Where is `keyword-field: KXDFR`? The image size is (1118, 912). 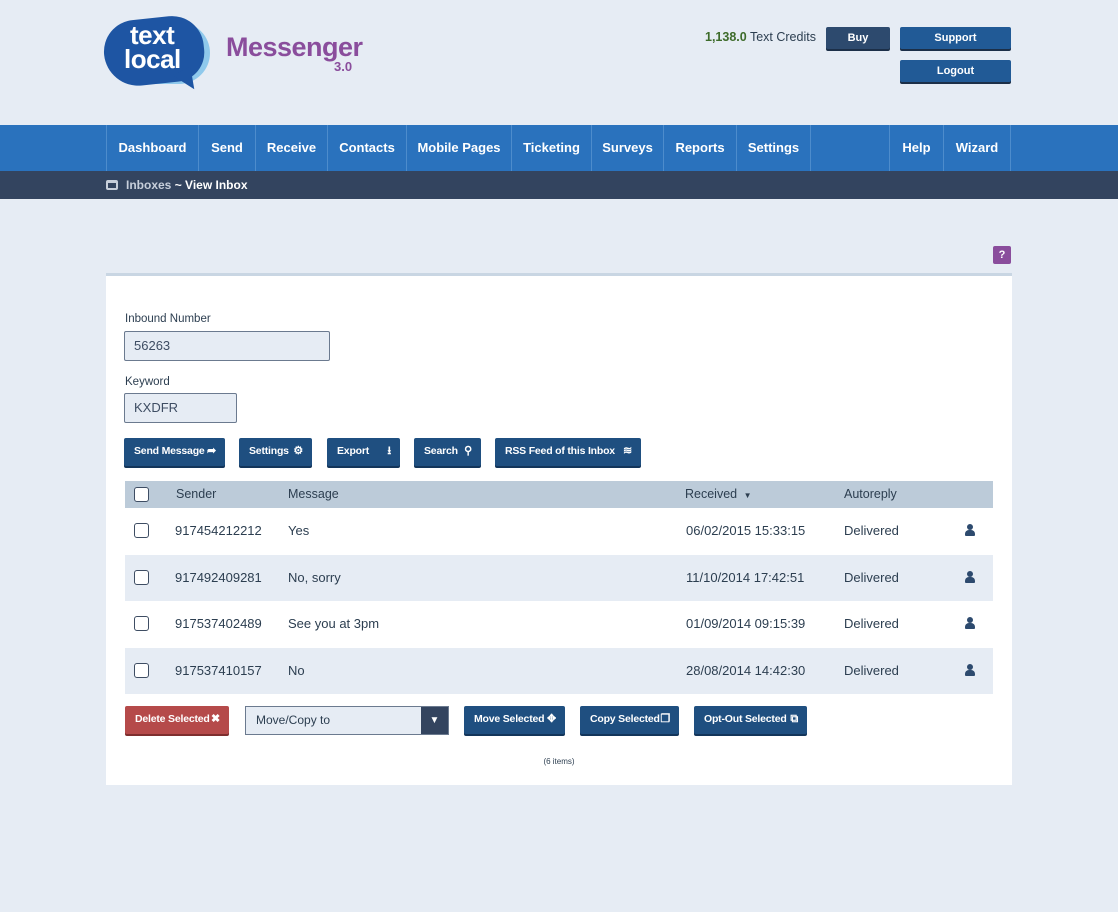 keyword-field: KXDFR is located at coordinates (180, 408).